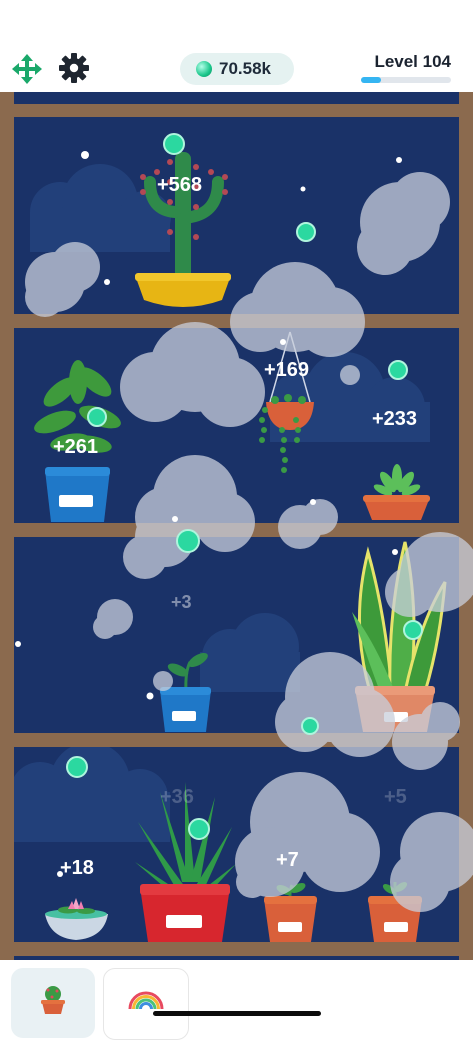  Describe the element at coordinates (27, 69) in the screenshot. I see `move-arrows-icon` at that location.